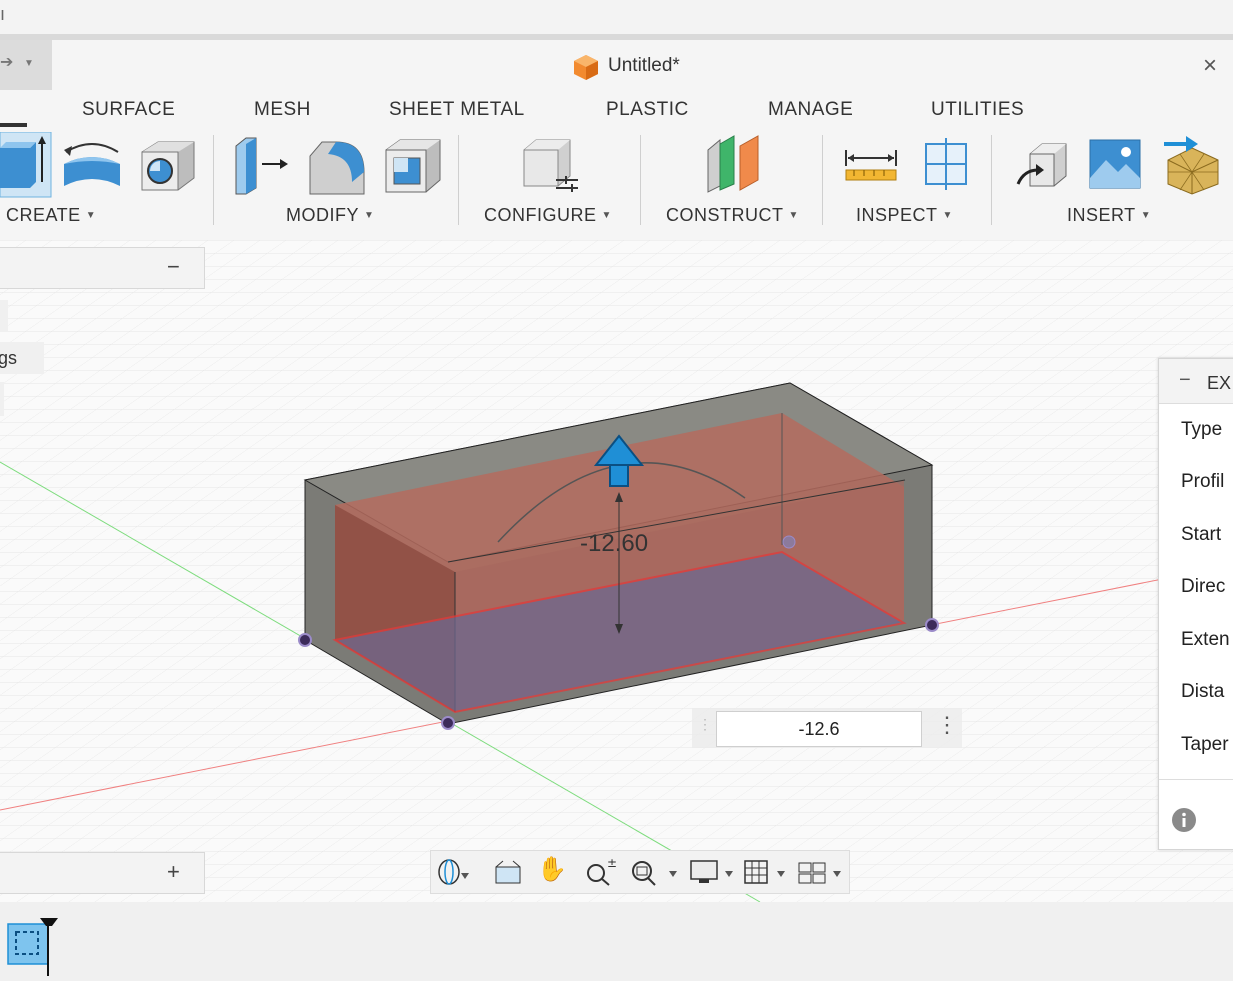 This screenshot has height=981, width=1233. Describe the element at coordinates (34, 948) in the screenshot. I see `select-icon` at that location.